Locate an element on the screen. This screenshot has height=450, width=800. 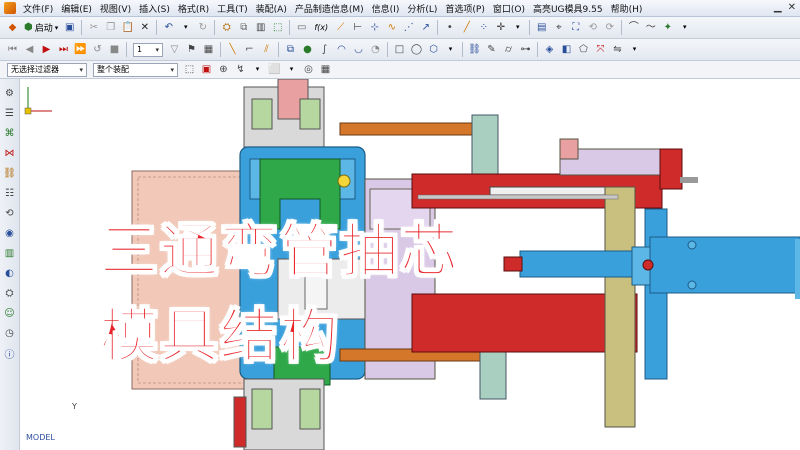
snap-point-icon: ⊕ is located at coordinates (223, 69).